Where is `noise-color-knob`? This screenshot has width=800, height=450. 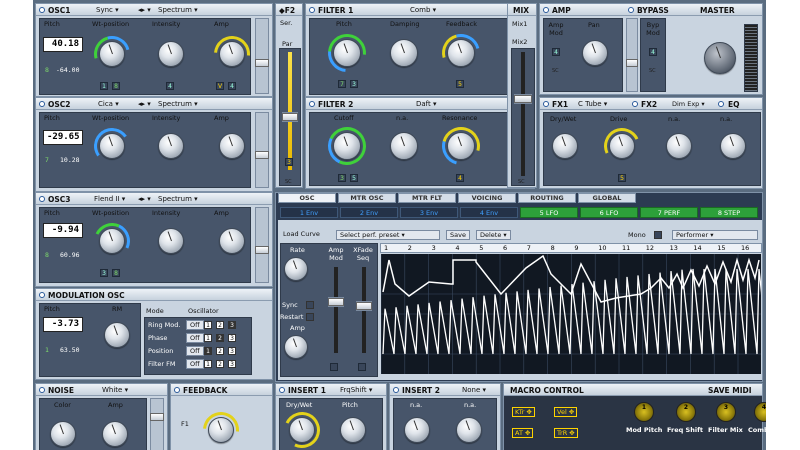
noise-color-knob is located at coordinates (63, 434).